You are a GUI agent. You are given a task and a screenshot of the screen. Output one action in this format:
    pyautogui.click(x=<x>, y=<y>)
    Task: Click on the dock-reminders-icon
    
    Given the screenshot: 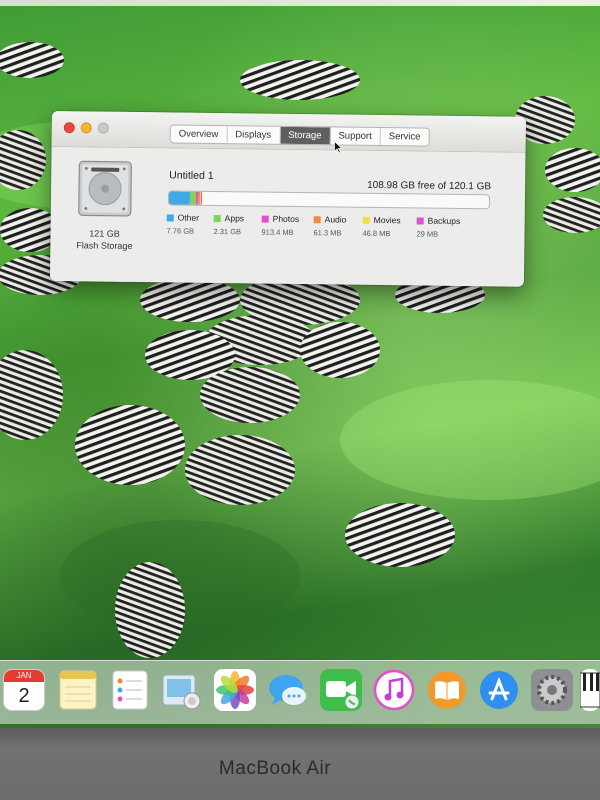 What is the action you would take?
    pyautogui.click(x=130, y=690)
    